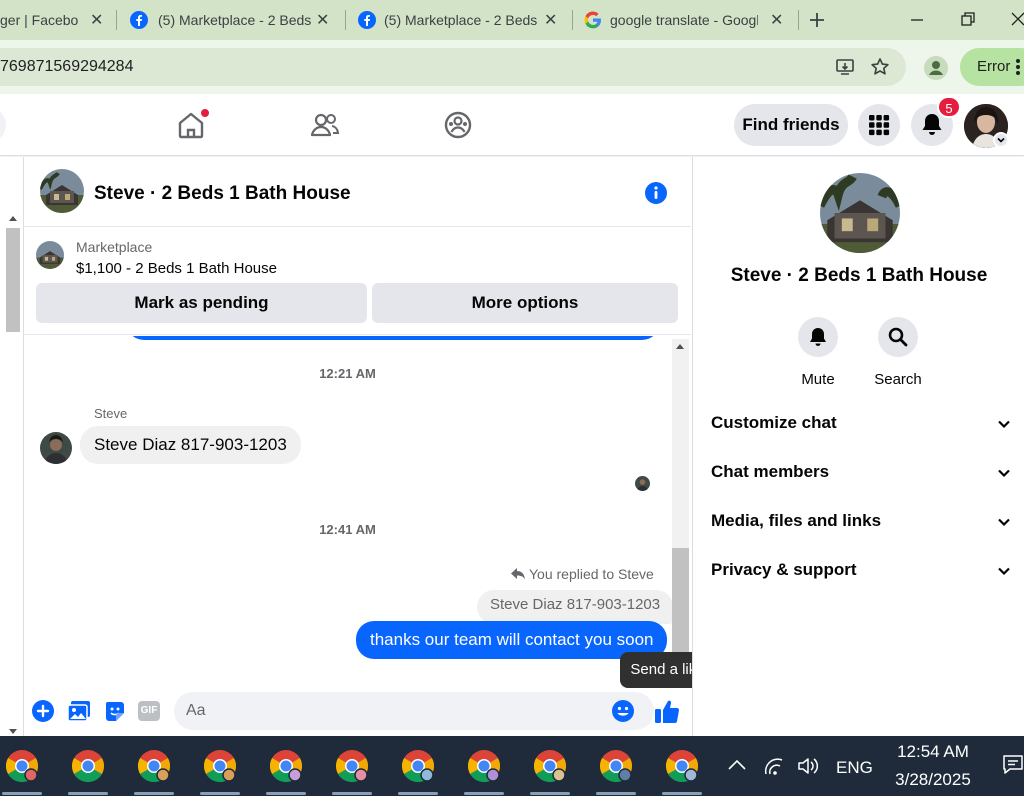 Image resolution: width=1024 pixels, height=796 pixels. Describe the element at coordinates (458, 125) in the screenshot. I see `groups-icon` at that location.